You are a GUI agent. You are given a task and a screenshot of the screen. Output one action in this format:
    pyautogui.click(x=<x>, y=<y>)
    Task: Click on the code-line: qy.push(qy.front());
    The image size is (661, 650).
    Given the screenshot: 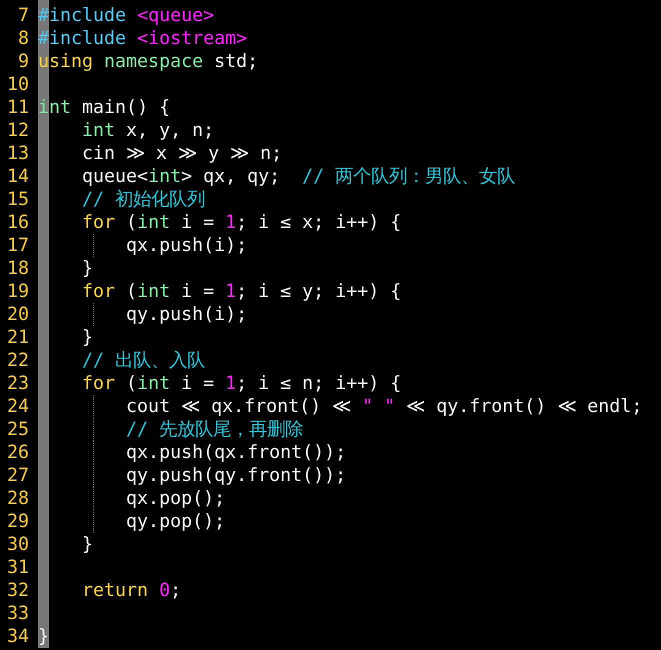 What is the action you would take?
    pyautogui.click(x=235, y=475)
    